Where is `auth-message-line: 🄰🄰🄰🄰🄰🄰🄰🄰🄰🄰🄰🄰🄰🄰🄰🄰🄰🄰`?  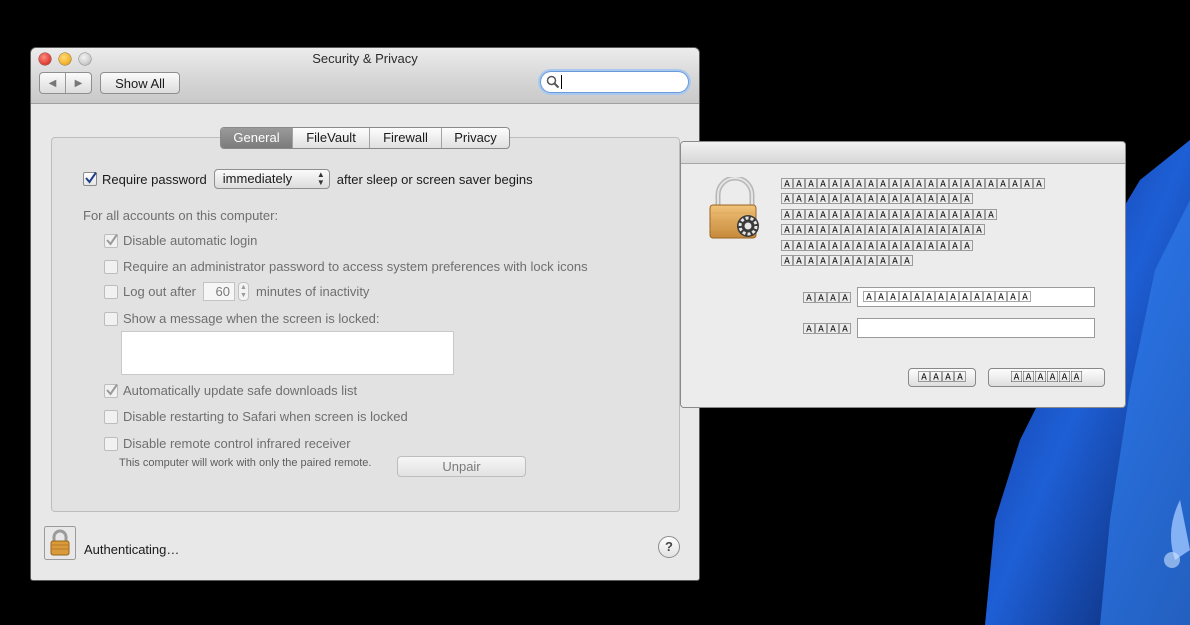
auth-message-line: 🄰🄰🄰🄰🄰🄰🄰🄰🄰🄰🄰🄰🄰🄰🄰🄰🄰🄰 is located at coordinates (889, 214).